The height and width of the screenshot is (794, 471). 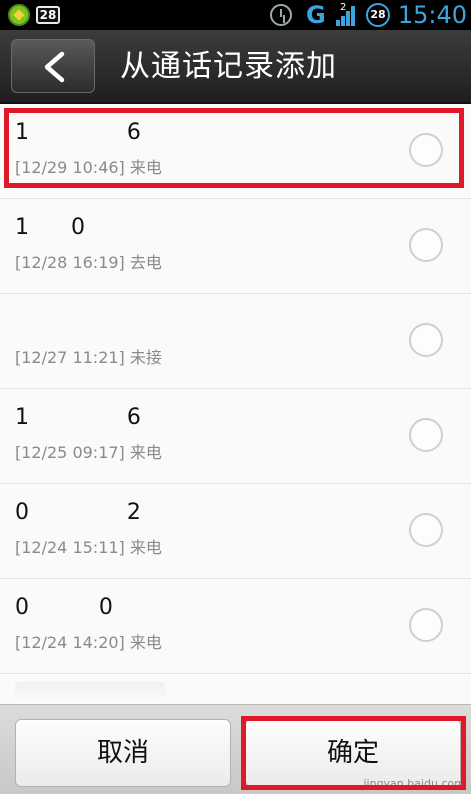 I want to click on network-type: G, so click(x=316, y=15).